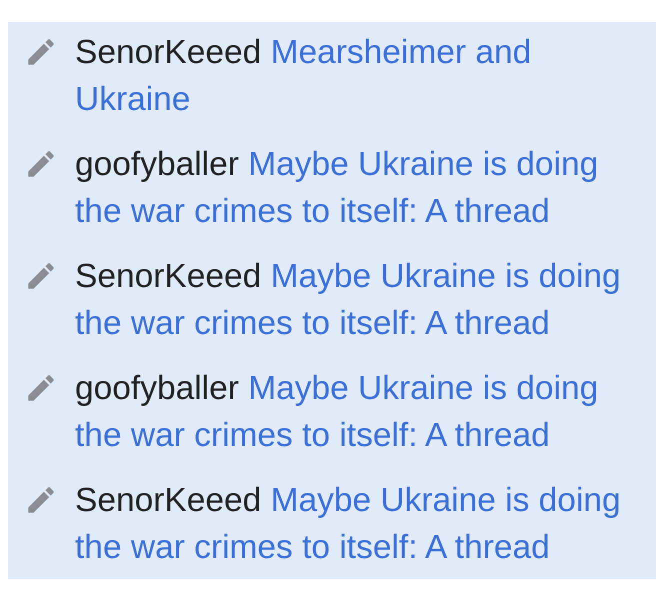 The image size is (664, 598). I want to click on edit-summary: SenorKeeed Mearsheimer and Ukraine, so click(303, 76).